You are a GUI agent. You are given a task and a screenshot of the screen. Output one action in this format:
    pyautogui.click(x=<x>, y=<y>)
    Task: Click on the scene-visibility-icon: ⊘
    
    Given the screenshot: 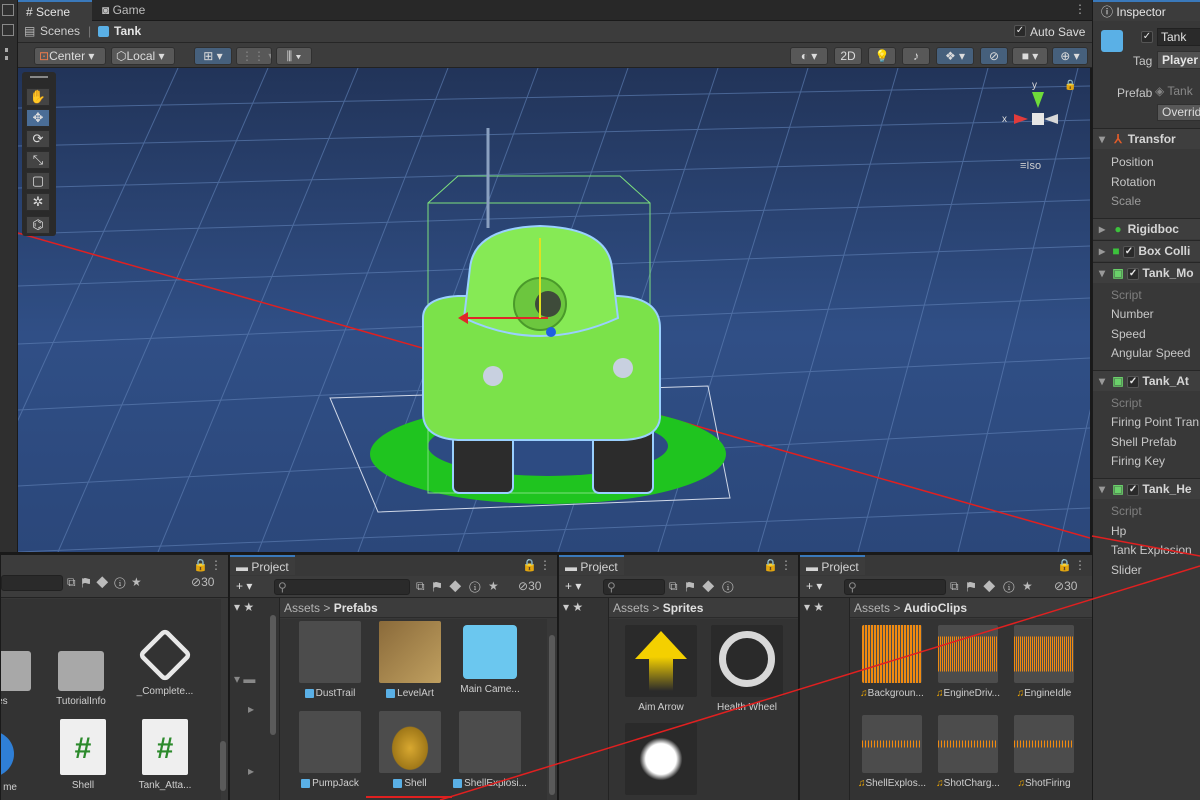 What is the action you would take?
    pyautogui.click(x=994, y=56)
    